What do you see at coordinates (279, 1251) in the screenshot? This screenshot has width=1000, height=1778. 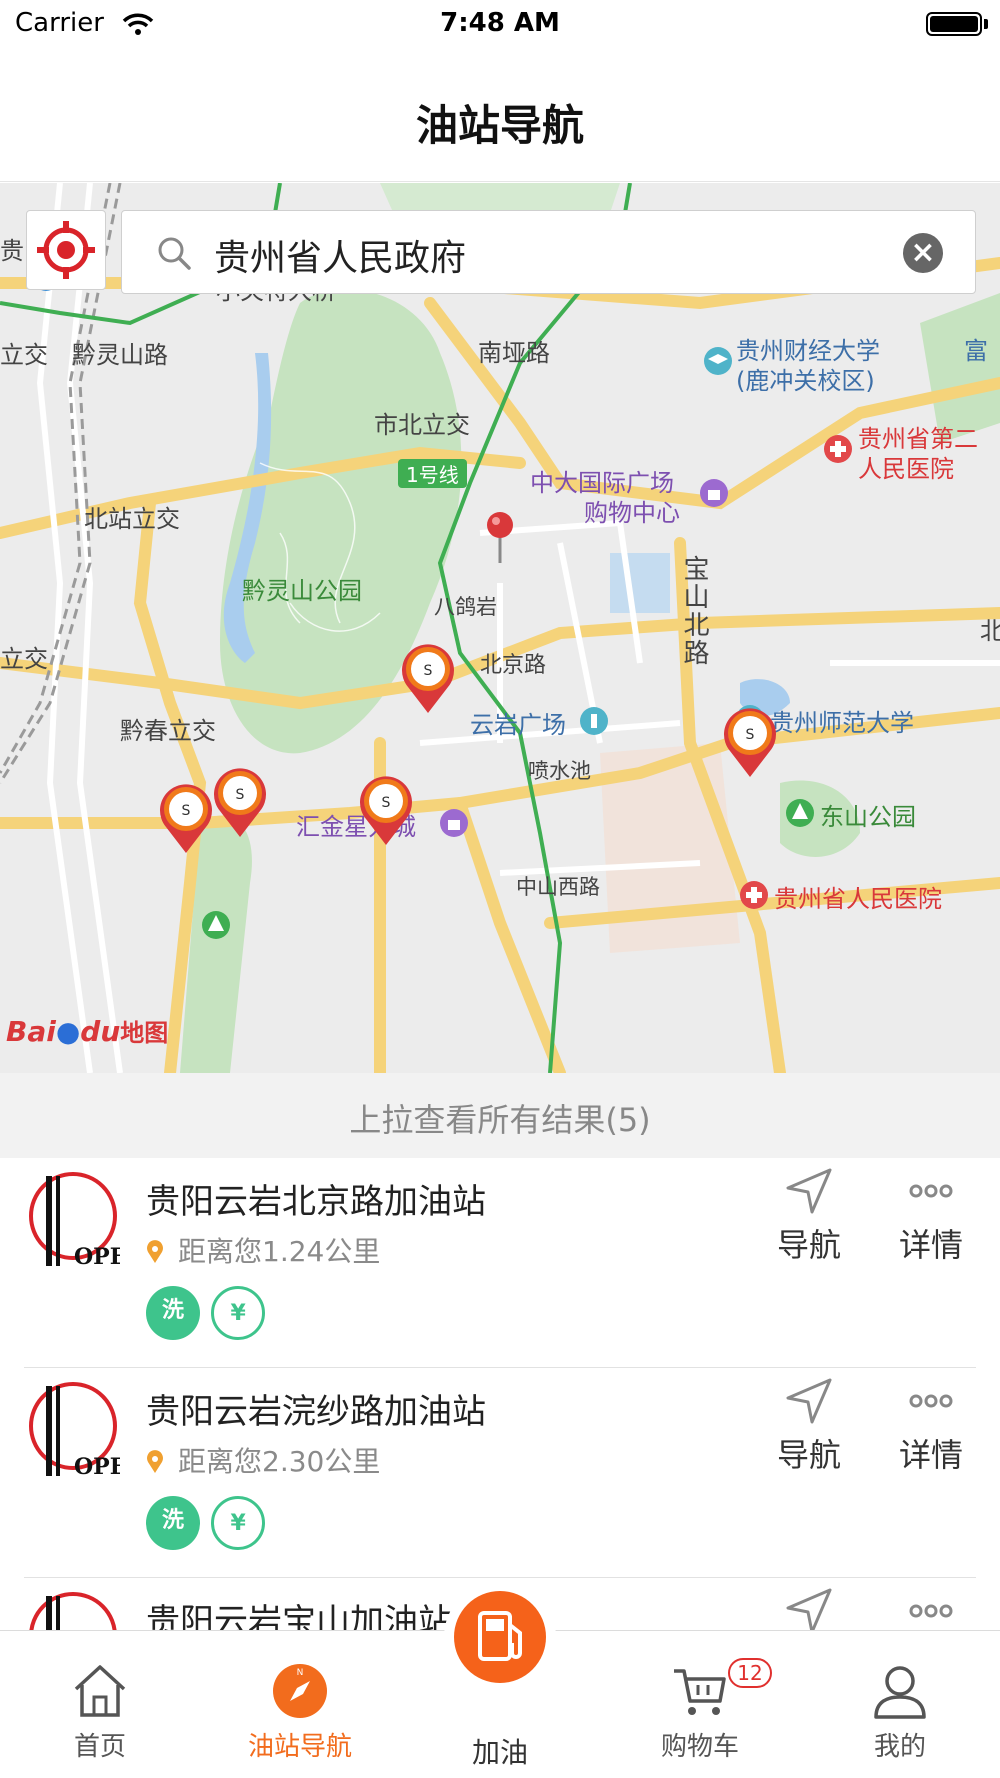 I see `station-distance: 距离您1.24公里` at bounding box center [279, 1251].